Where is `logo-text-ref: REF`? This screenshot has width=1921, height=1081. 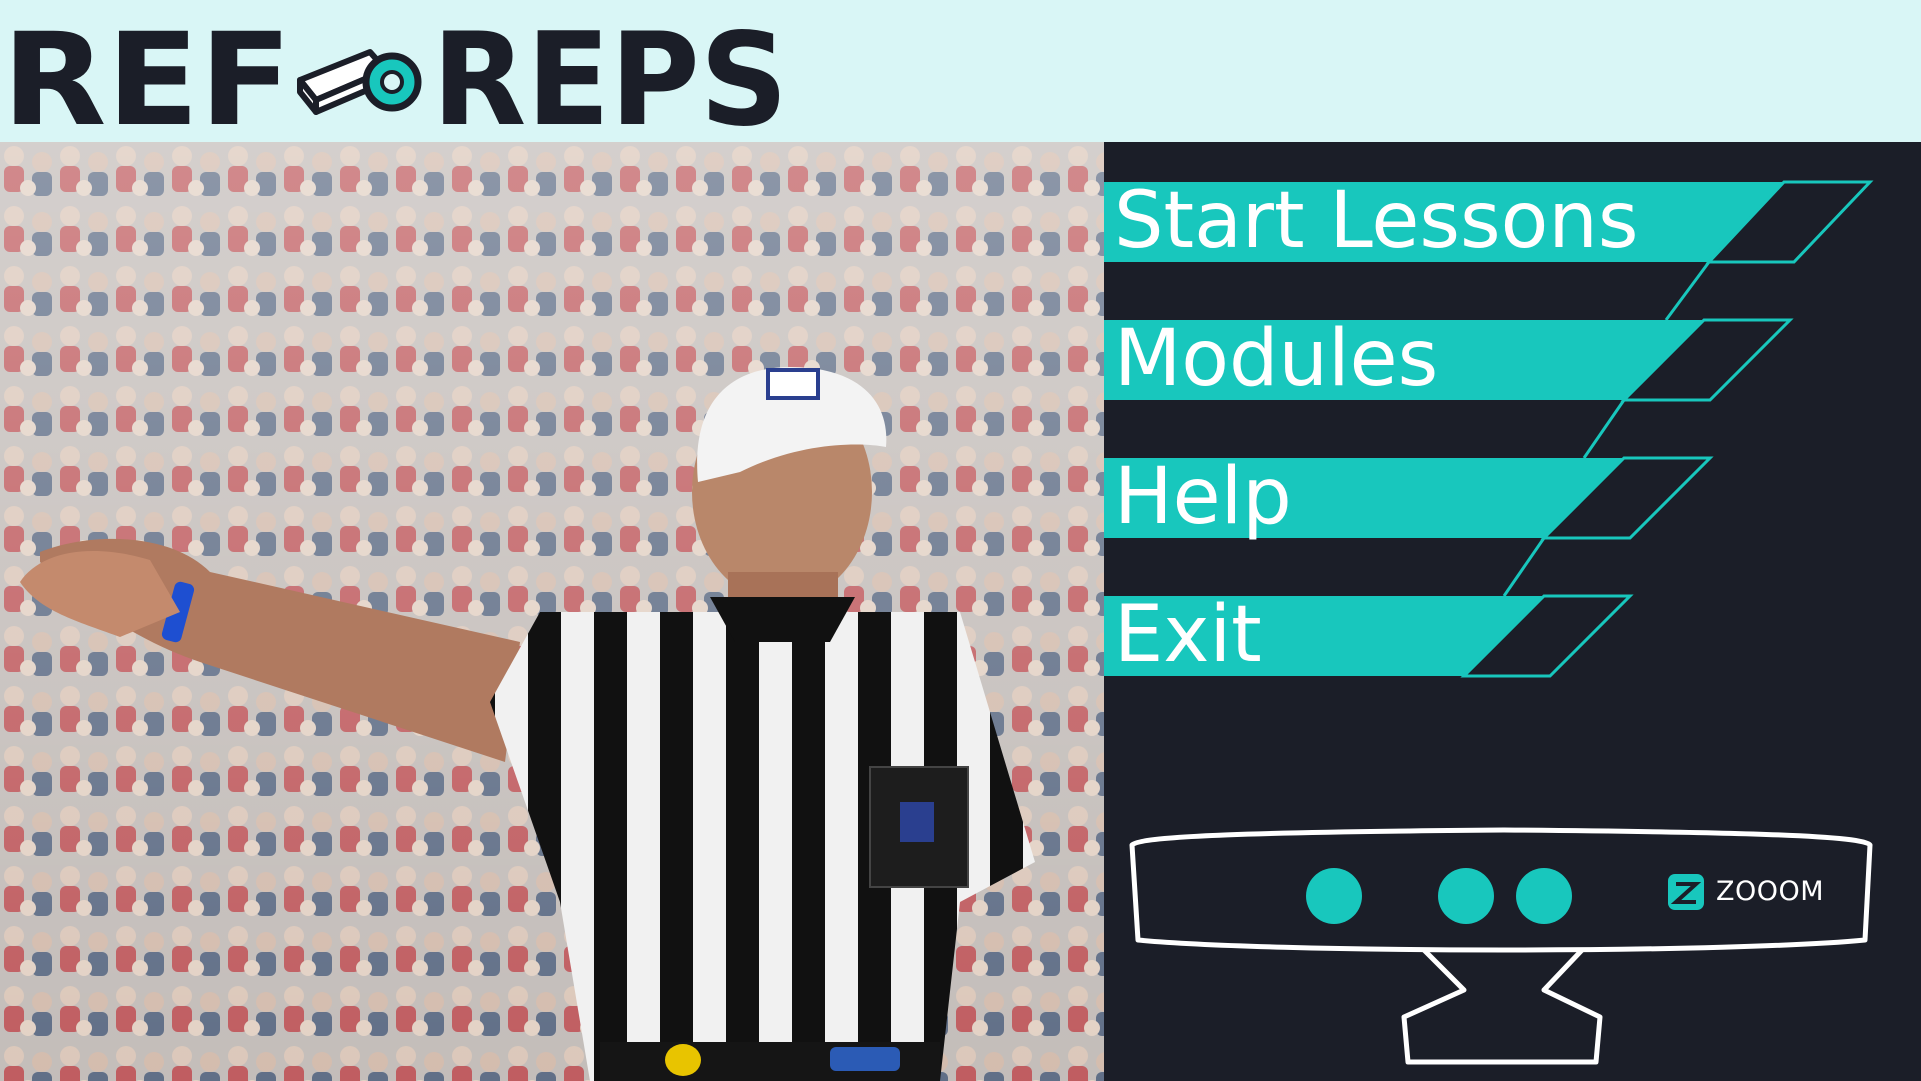
logo-text-ref: REF is located at coordinates (147, 74).